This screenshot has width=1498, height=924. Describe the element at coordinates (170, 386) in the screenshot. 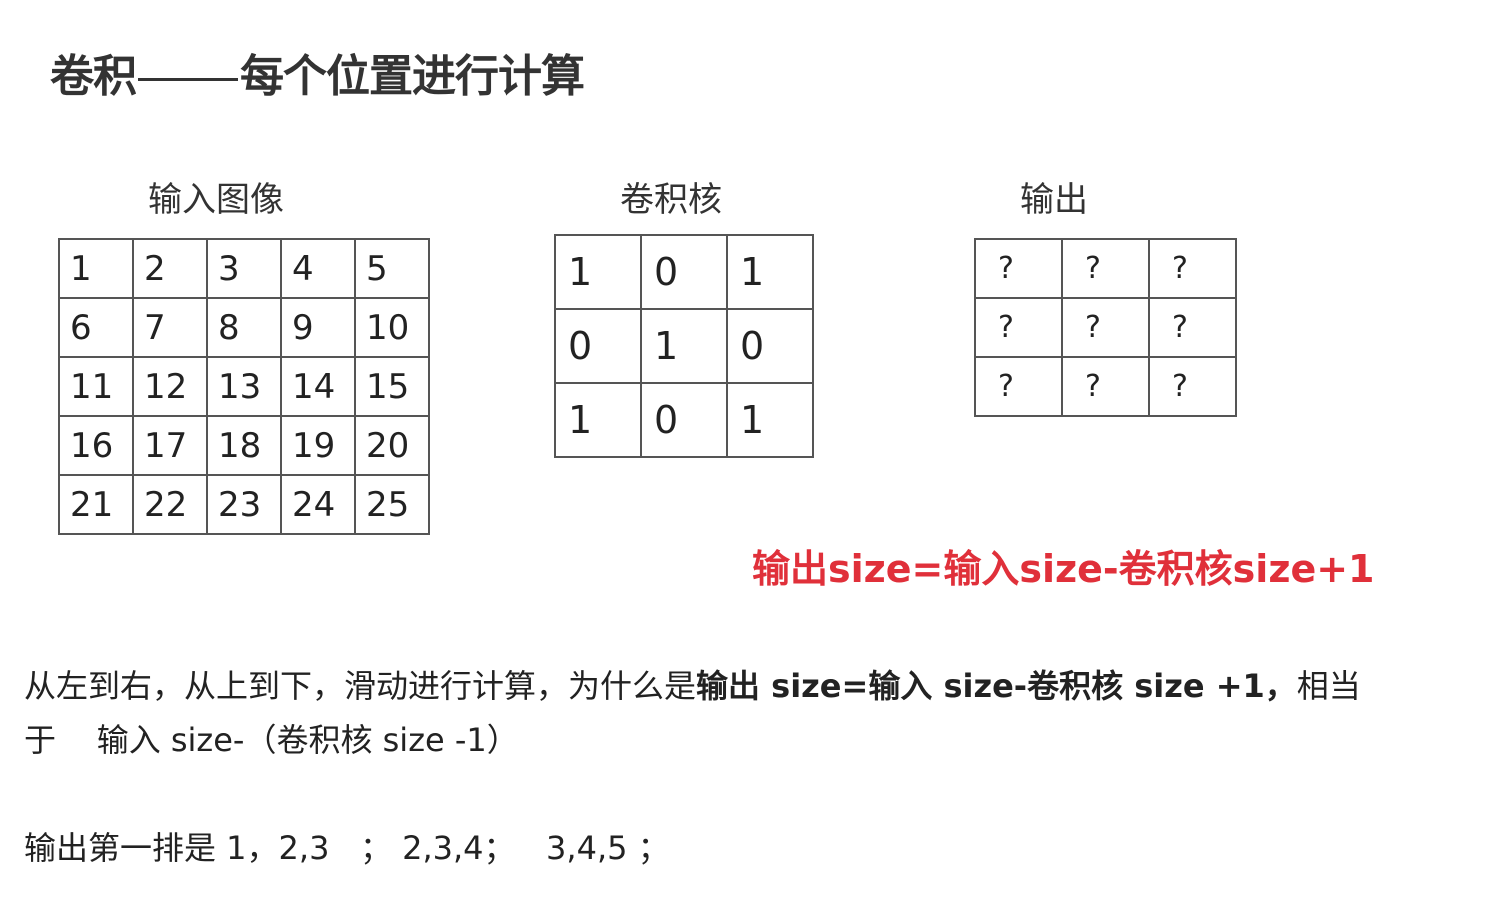

I see `input-image-cell: 12` at that location.